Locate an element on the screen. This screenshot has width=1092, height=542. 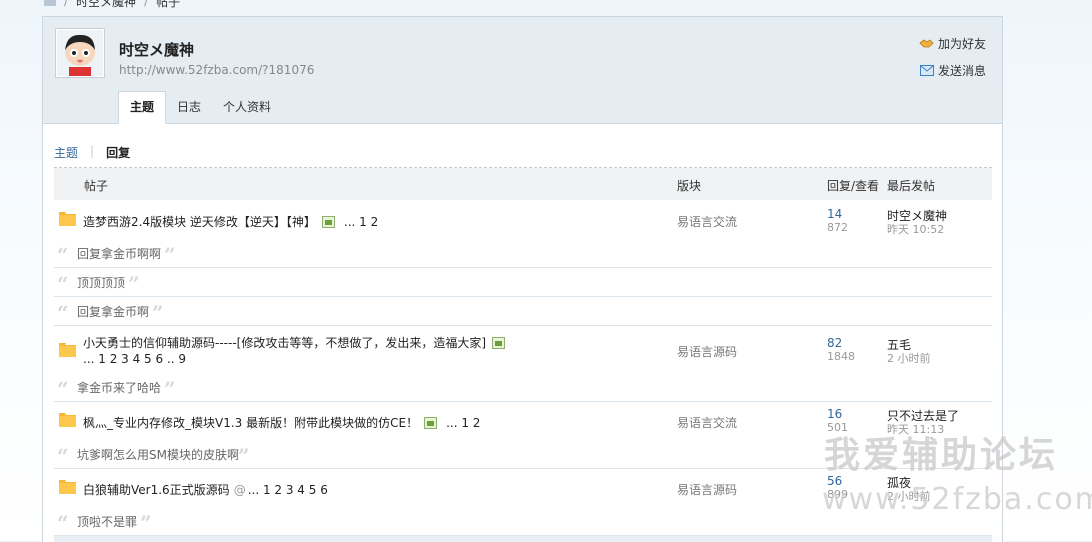
watermark-url: www.52fzba.com is located at coordinates (957, 499).